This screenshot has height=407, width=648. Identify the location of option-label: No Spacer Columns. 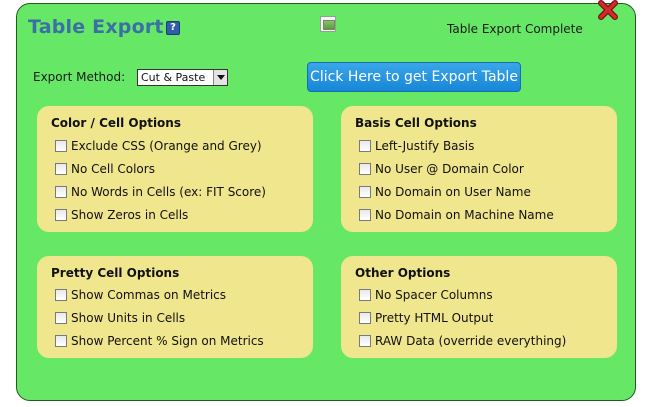
(434, 295).